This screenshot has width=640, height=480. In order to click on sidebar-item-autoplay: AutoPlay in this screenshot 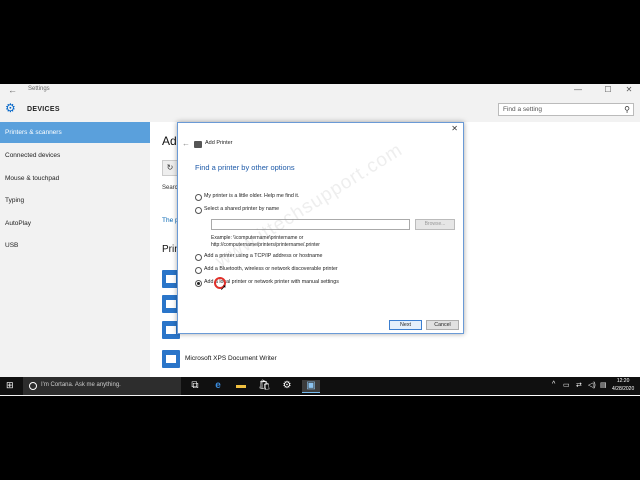, I will do `click(75, 223)`.